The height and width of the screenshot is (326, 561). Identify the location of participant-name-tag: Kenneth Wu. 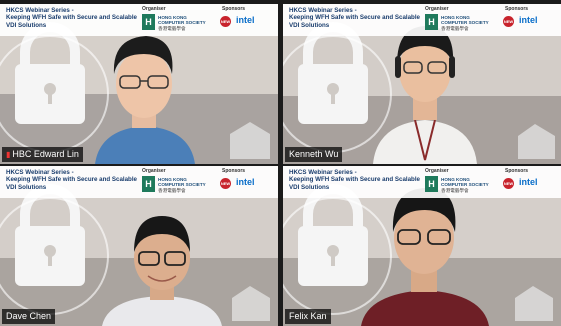
(314, 154).